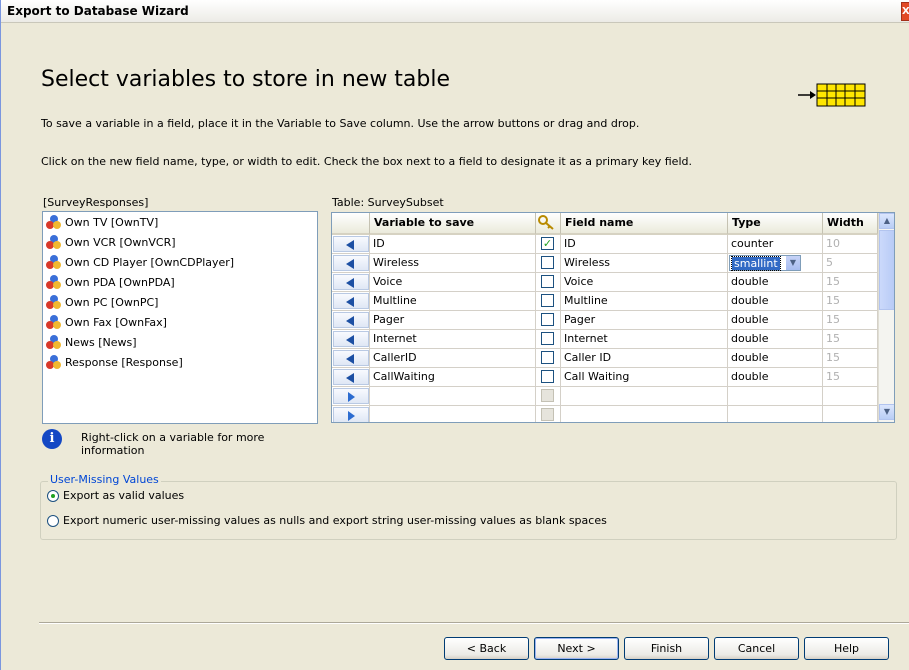 Image resolution: width=909 pixels, height=670 pixels. What do you see at coordinates (453, 301) in the screenshot?
I see `variable-cell: Multline` at bounding box center [453, 301].